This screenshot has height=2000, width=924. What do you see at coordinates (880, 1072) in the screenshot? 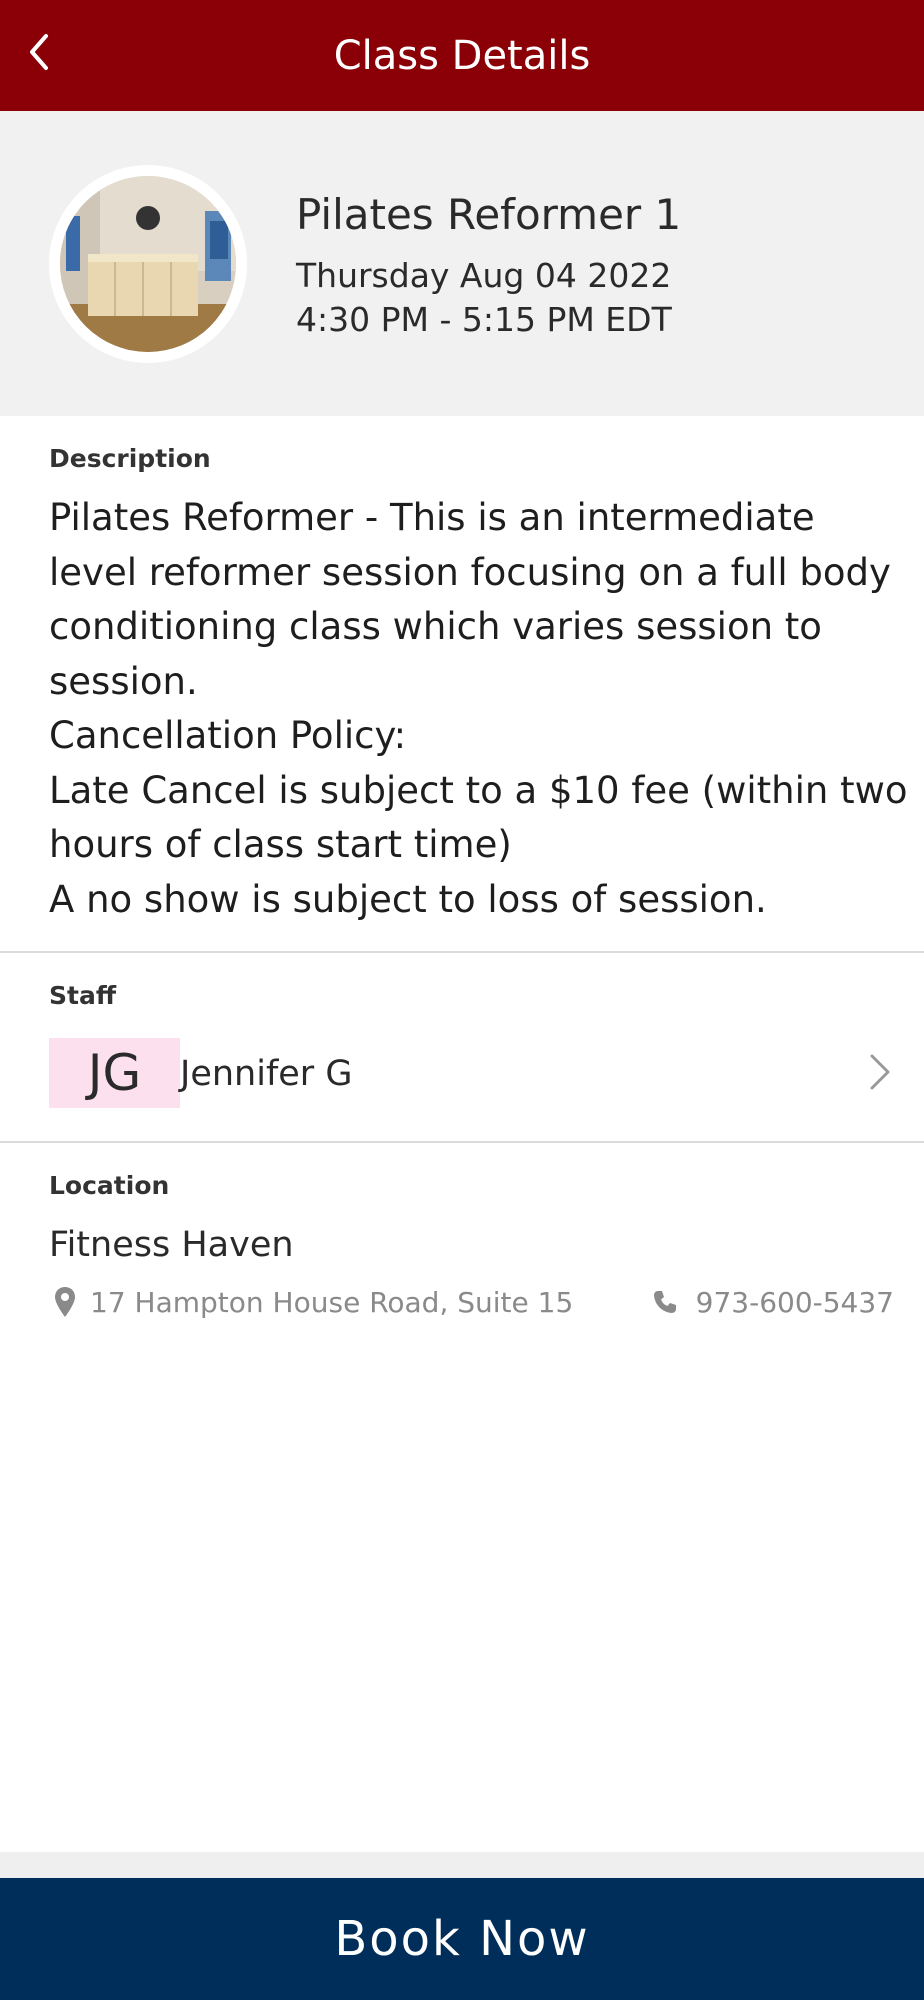
I see `chevron-right-icon` at bounding box center [880, 1072].